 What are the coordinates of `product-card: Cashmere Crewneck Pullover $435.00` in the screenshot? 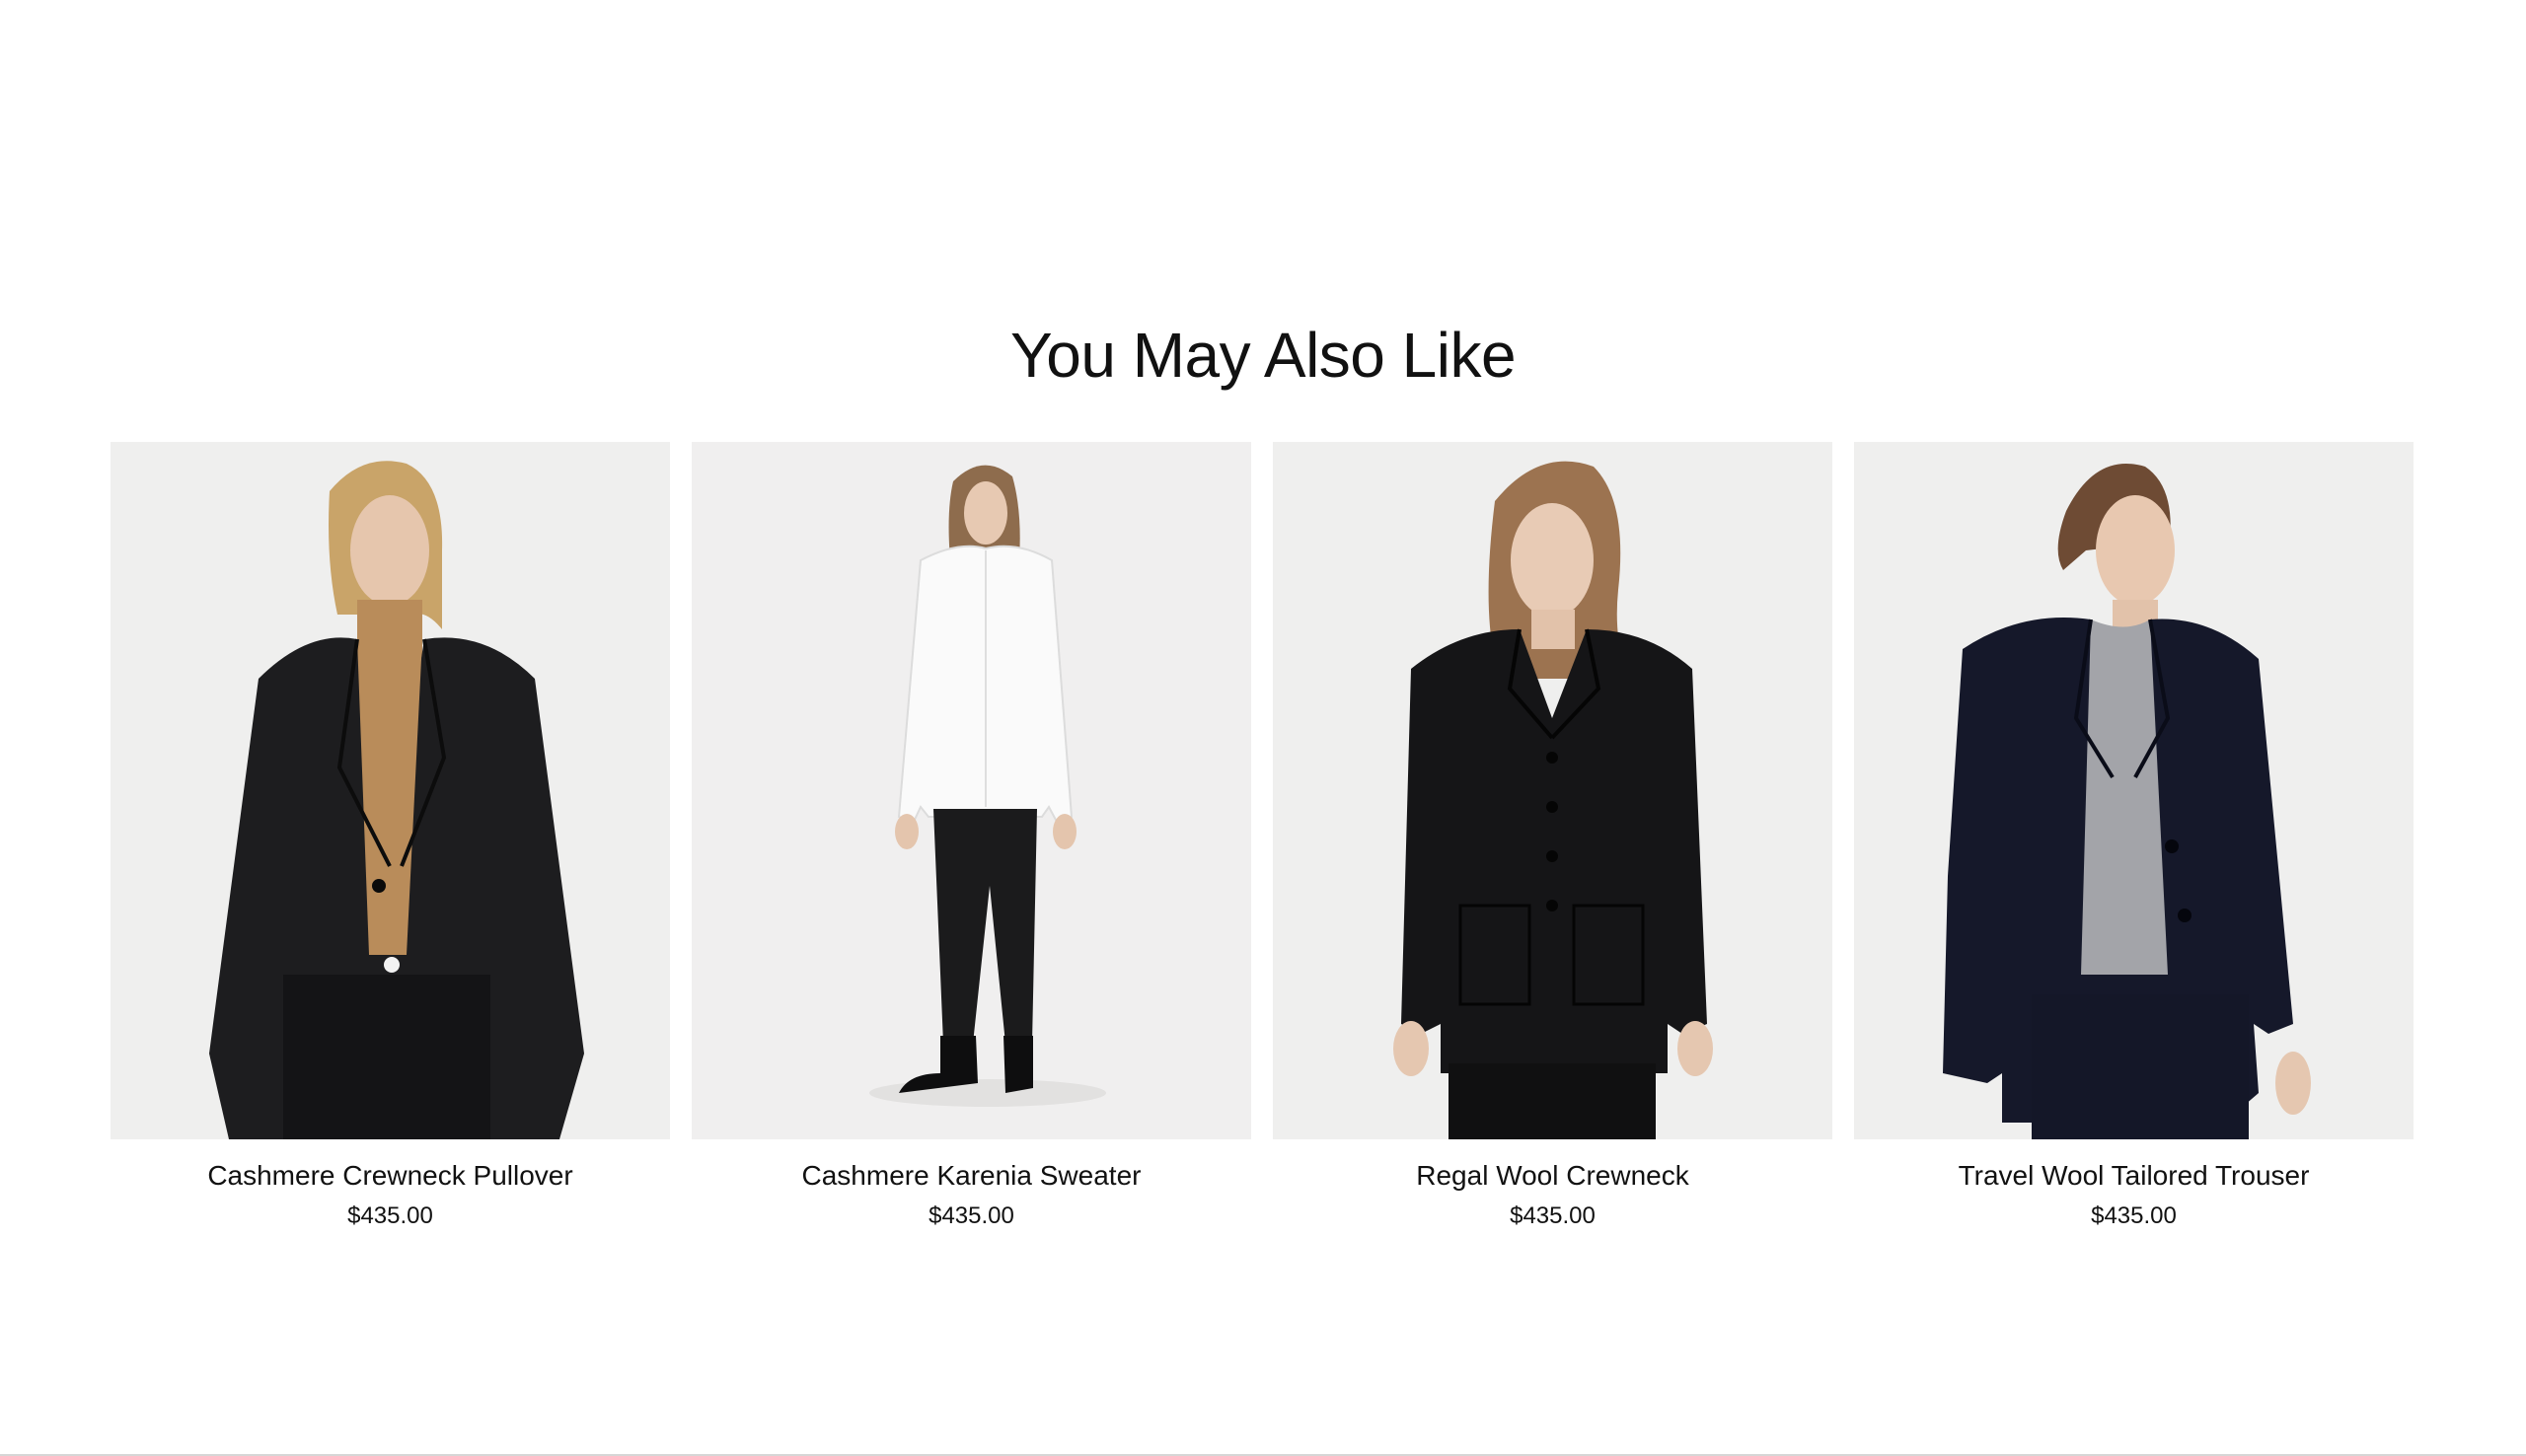 It's located at (390, 836).